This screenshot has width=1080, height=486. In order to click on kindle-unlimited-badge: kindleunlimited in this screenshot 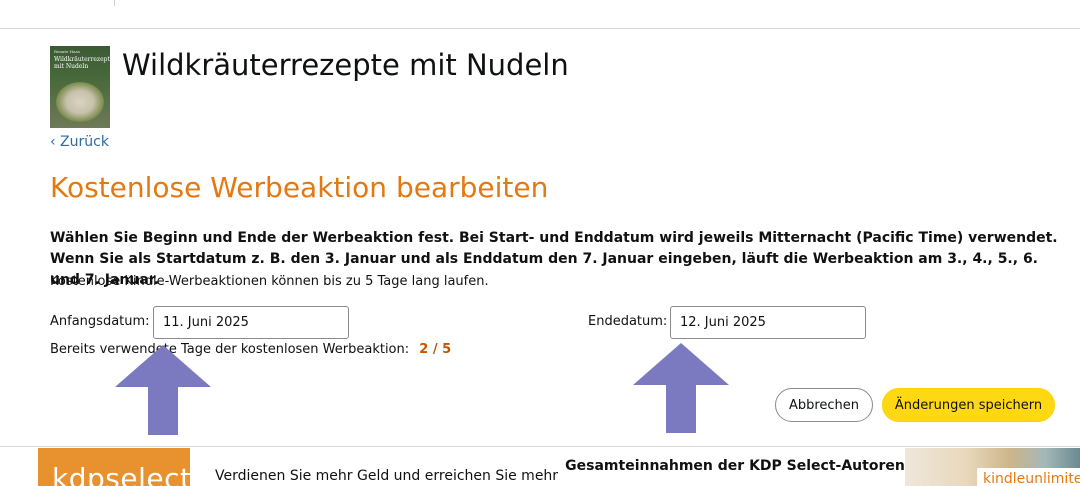, I will do `click(1028, 477)`.